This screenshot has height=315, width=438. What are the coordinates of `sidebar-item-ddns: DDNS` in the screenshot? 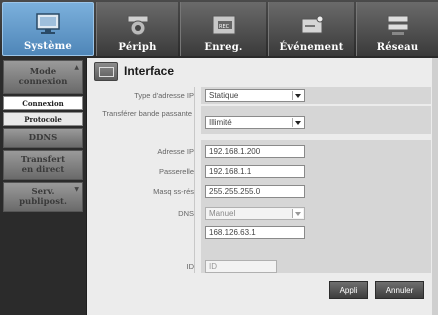 It's located at (43, 138).